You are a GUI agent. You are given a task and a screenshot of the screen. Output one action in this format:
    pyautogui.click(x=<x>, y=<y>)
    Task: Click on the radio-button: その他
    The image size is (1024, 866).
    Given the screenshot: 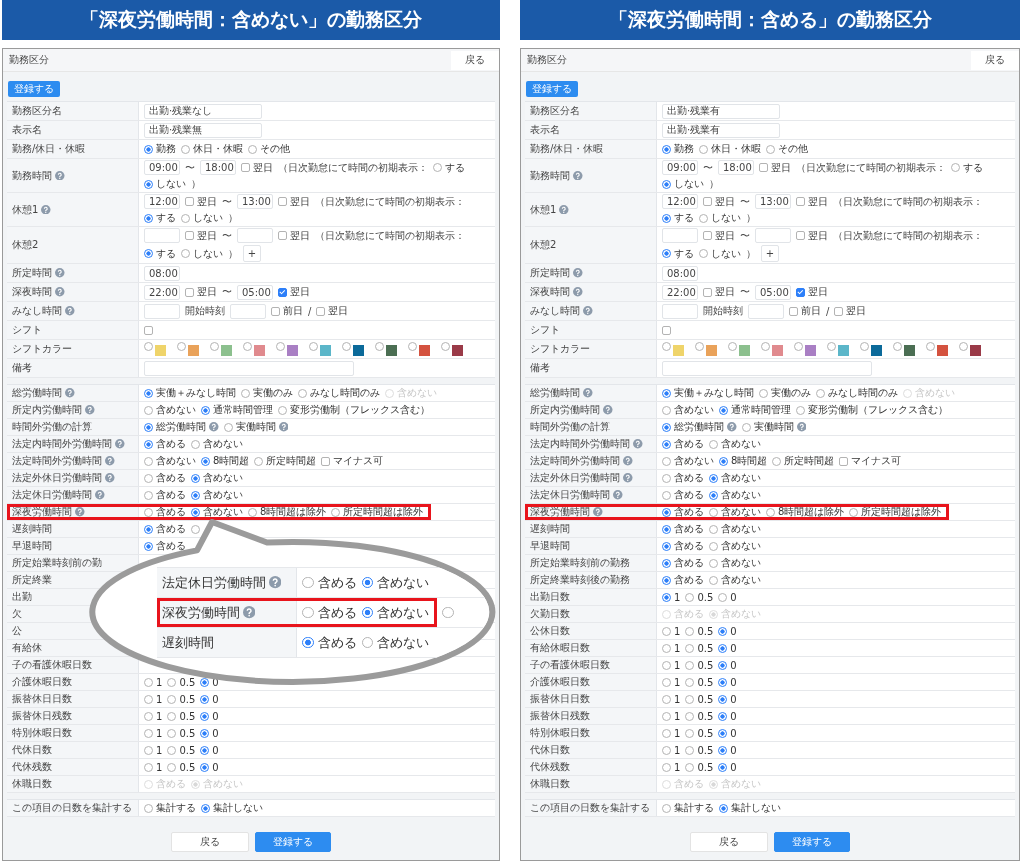 What is the action you would take?
    pyautogui.click(x=787, y=149)
    